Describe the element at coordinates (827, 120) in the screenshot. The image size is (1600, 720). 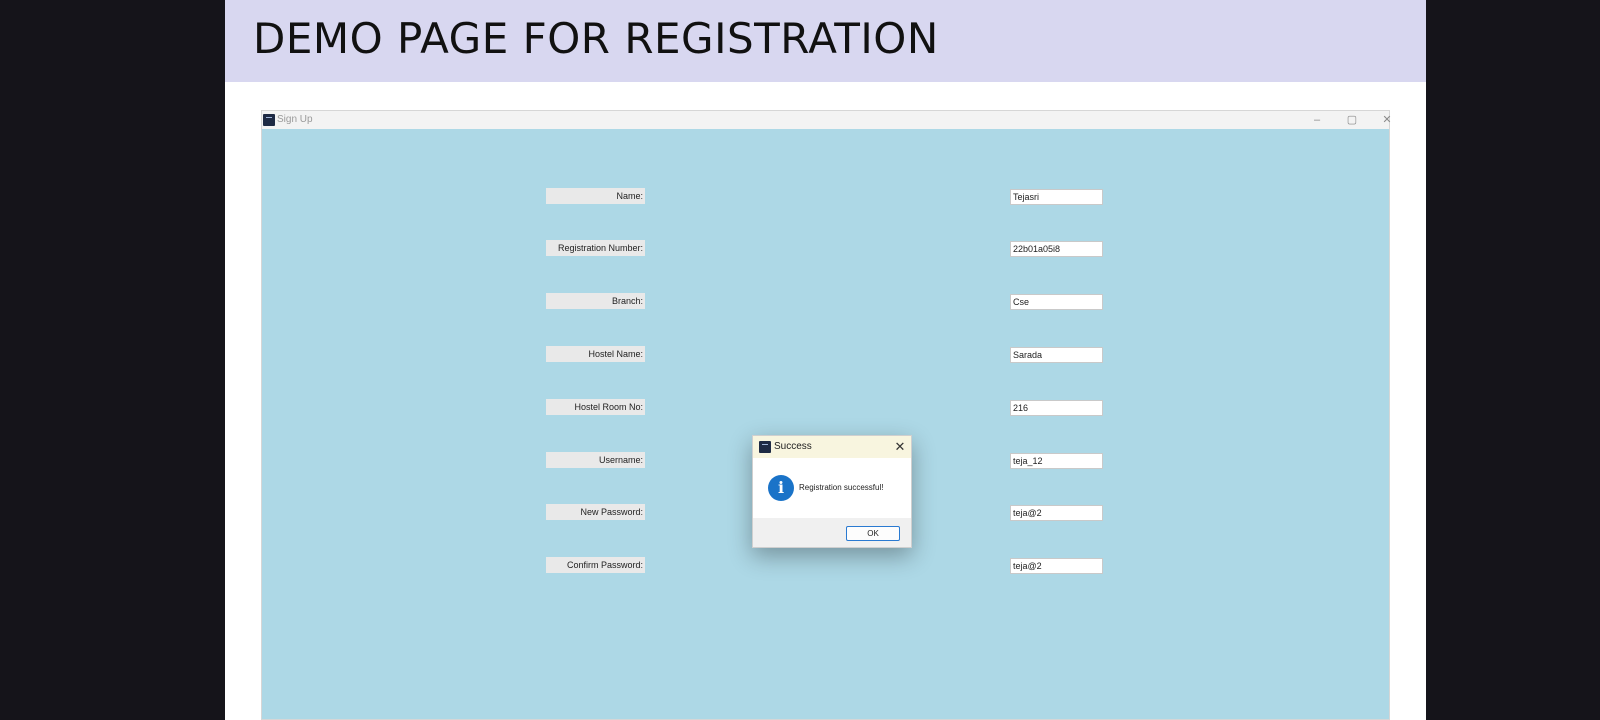
I see `window-titlebar: Sign Up – ▢ ✕` at that location.